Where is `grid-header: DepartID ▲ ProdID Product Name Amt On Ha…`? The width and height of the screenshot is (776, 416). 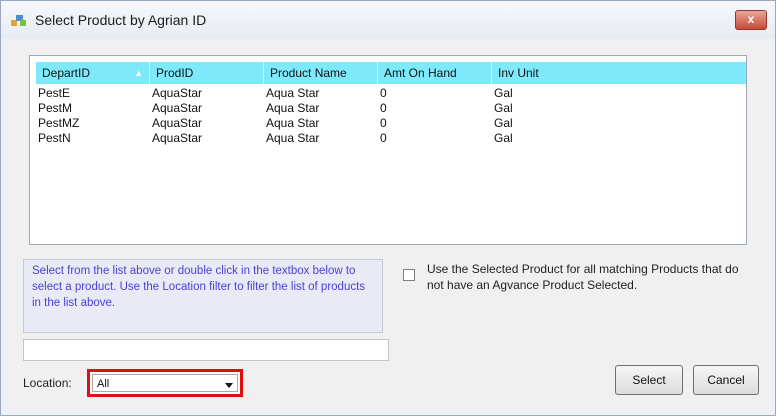 grid-header: DepartID ▲ ProdID Product Name Amt On Ha… is located at coordinates (391, 73).